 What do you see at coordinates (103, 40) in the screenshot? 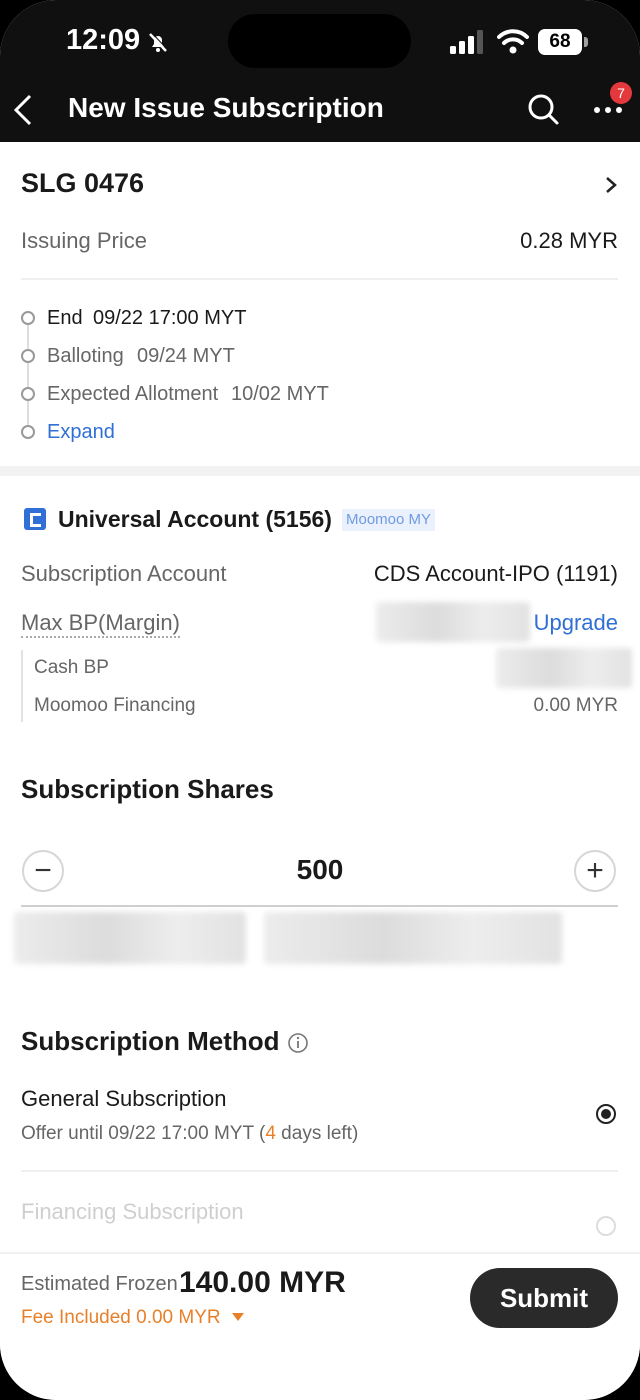
I see `status-time: 12:09` at bounding box center [103, 40].